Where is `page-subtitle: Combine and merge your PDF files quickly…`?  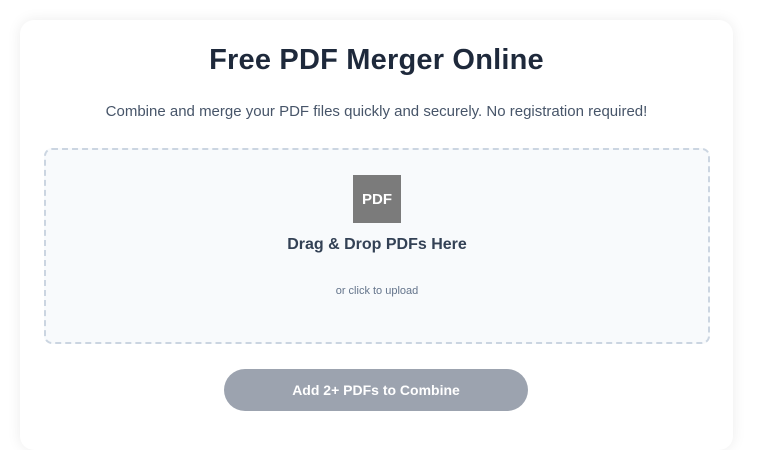
page-subtitle: Combine and merge your PDF files quickly… is located at coordinates (376, 111).